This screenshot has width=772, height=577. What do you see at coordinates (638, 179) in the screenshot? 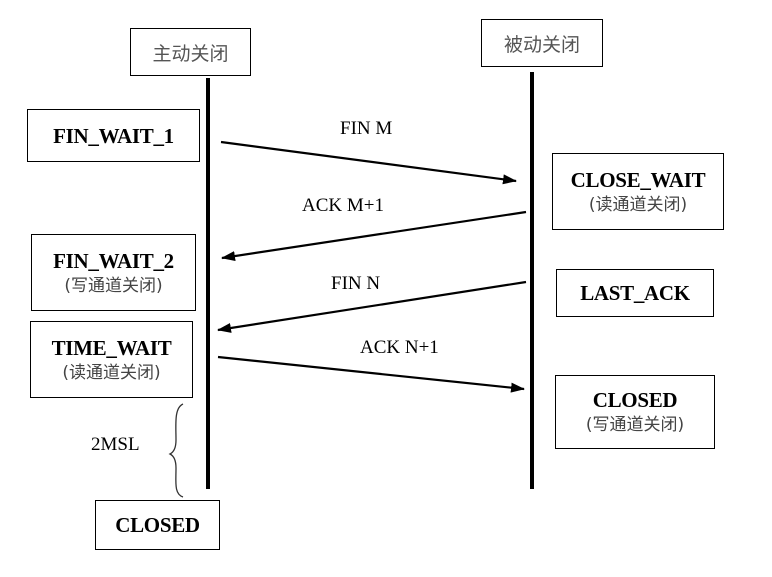
I see `state-name: CLOSE_WAIT` at bounding box center [638, 179].